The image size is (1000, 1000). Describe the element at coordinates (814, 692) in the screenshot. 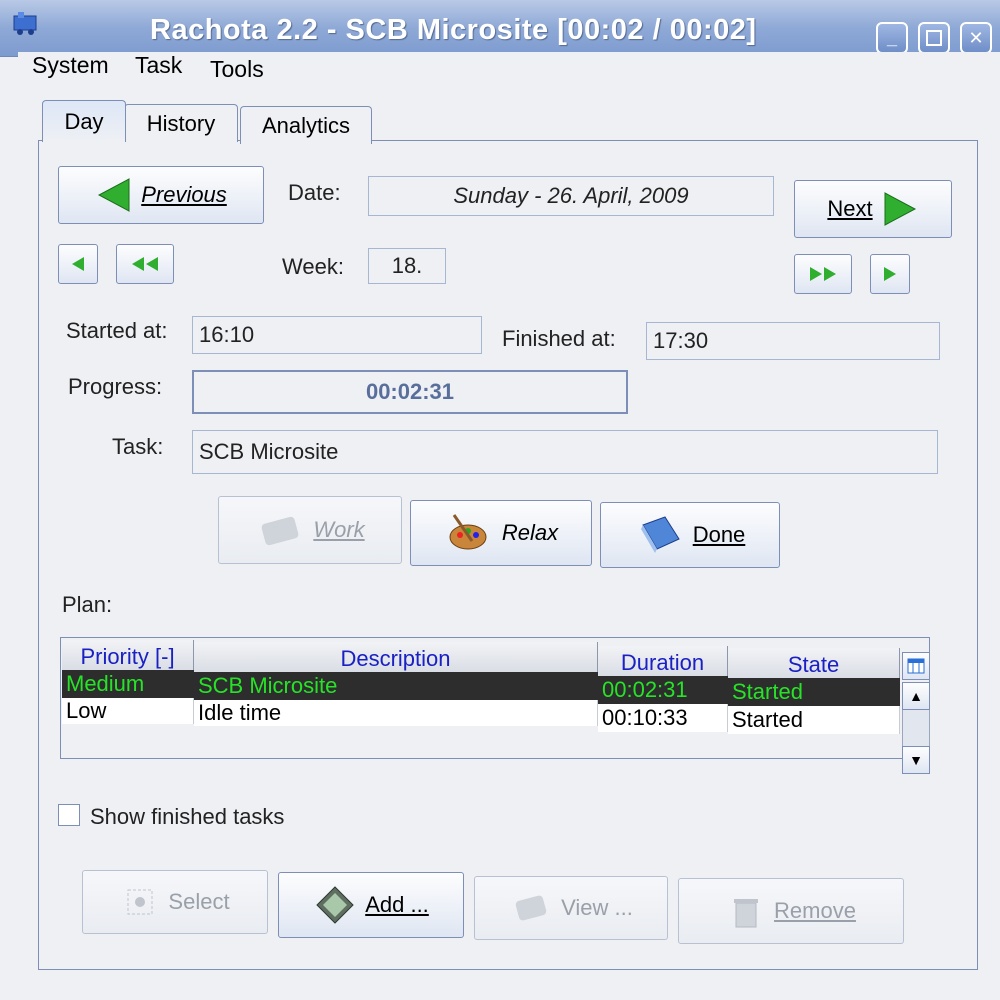

I see `row-1-state: Started` at that location.